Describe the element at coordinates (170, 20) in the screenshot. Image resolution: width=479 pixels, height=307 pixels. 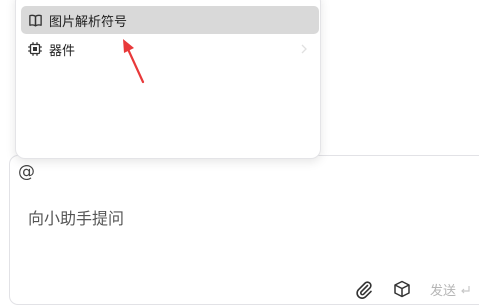
I see `menu-item-image-symbol-parse: 图片解析符号` at that location.